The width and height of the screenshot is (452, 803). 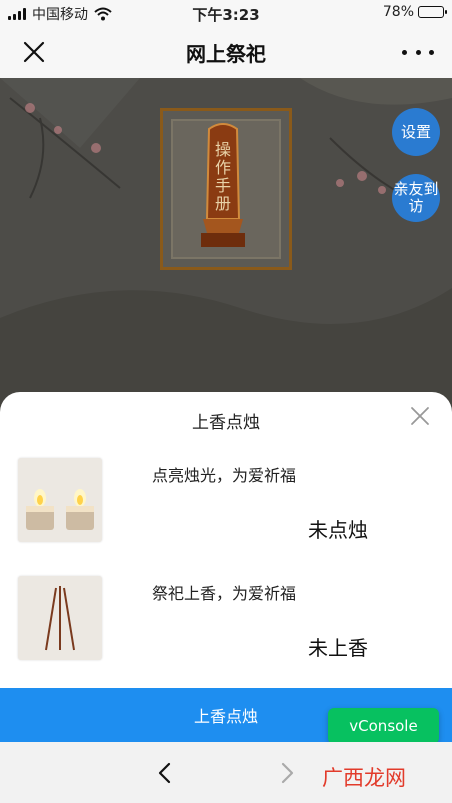 What do you see at coordinates (420, 416) in the screenshot?
I see `close-icon` at bounding box center [420, 416].